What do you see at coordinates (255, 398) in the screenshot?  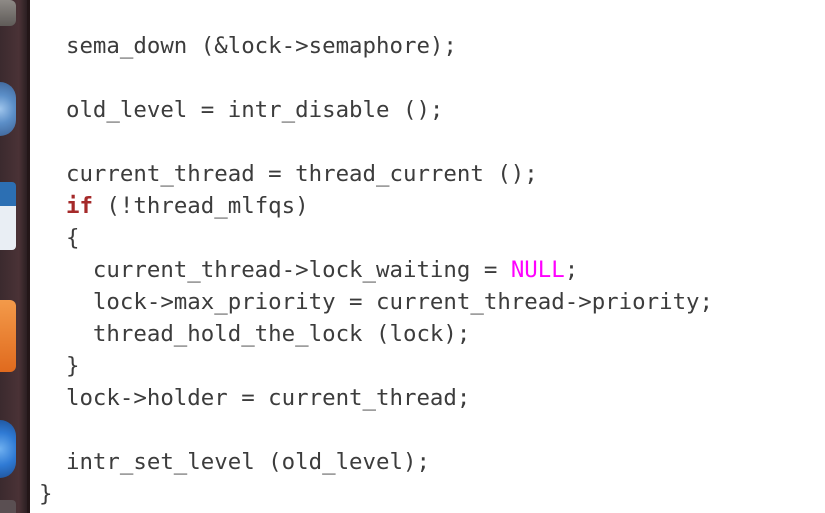 I see `code-line: lock->holder = current_thread;` at bounding box center [255, 398].